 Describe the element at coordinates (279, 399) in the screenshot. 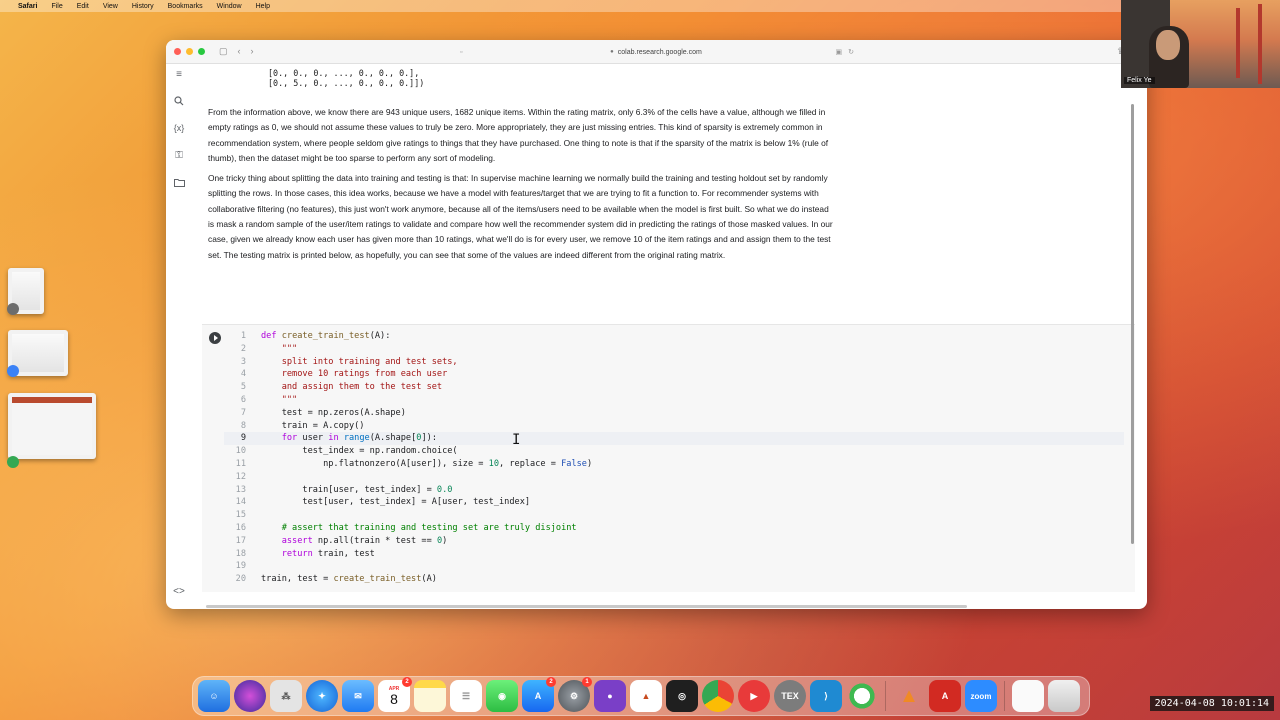

I see `code-text: """` at that location.